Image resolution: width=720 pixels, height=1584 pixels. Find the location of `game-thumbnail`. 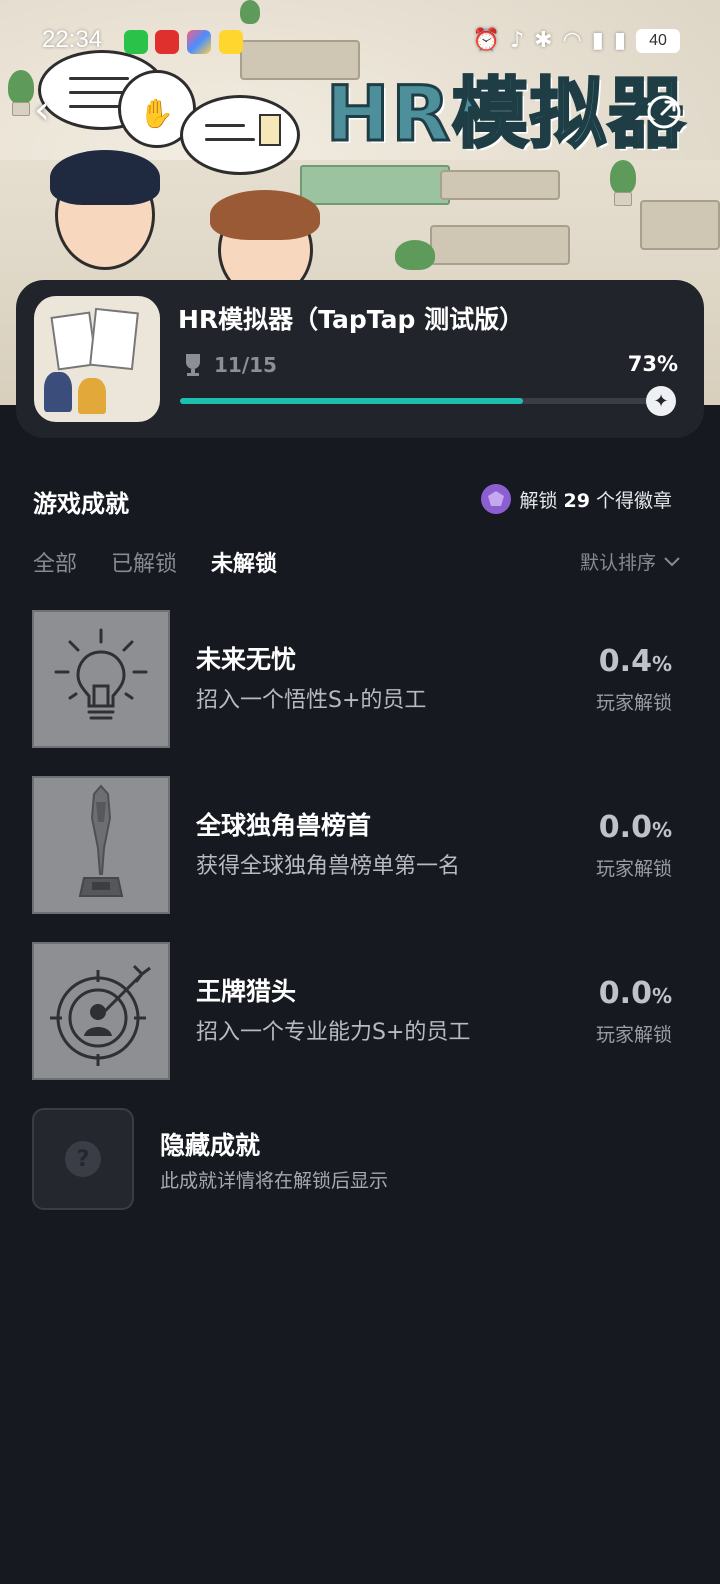

game-thumbnail is located at coordinates (97, 359).